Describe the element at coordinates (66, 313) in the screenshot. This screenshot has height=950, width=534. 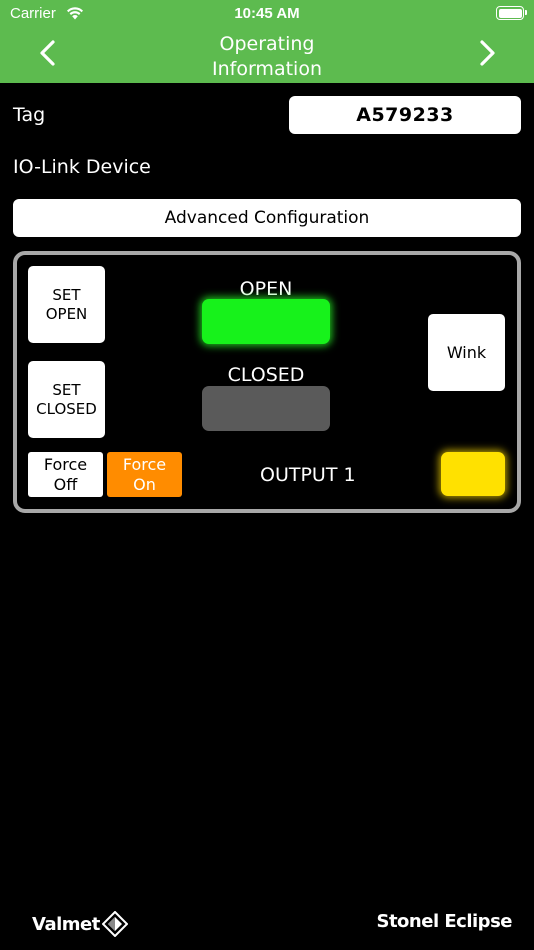
I see `set-open-button-line2: OPEN` at that location.